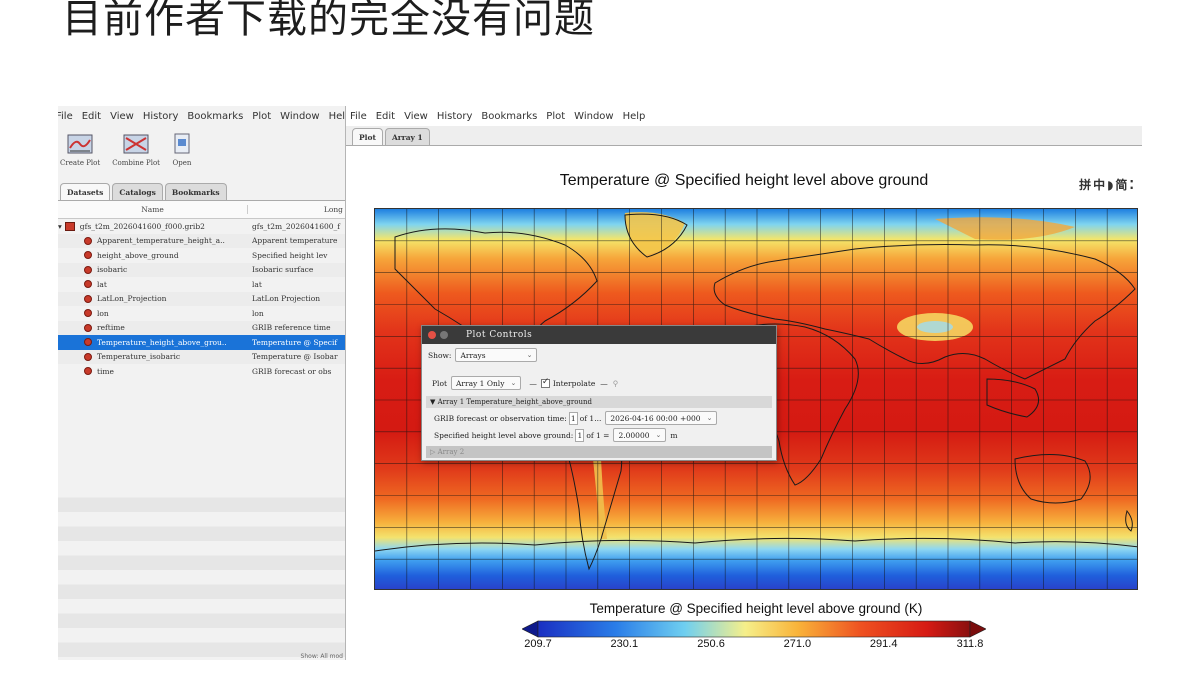 The height and width of the screenshot is (675, 1200). Describe the element at coordinates (500, 418) in the screenshot. I see `time-label: GRIB forecast or observation time:` at that location.